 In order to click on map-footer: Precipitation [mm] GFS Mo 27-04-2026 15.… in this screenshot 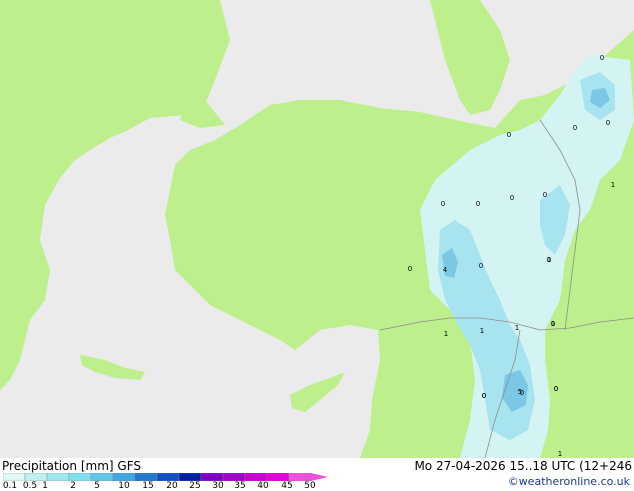, I will do `click(317, 474)`.